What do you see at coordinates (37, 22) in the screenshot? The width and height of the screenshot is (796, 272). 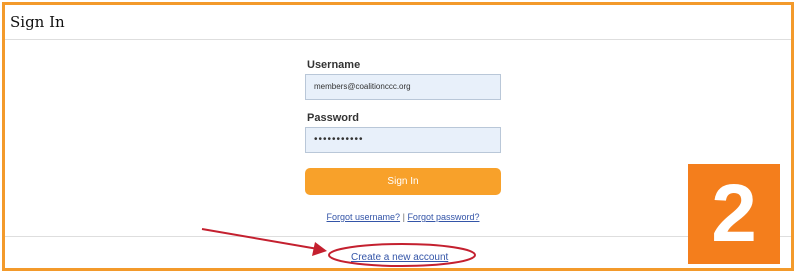 I see `page-title: Sign In` at bounding box center [37, 22].